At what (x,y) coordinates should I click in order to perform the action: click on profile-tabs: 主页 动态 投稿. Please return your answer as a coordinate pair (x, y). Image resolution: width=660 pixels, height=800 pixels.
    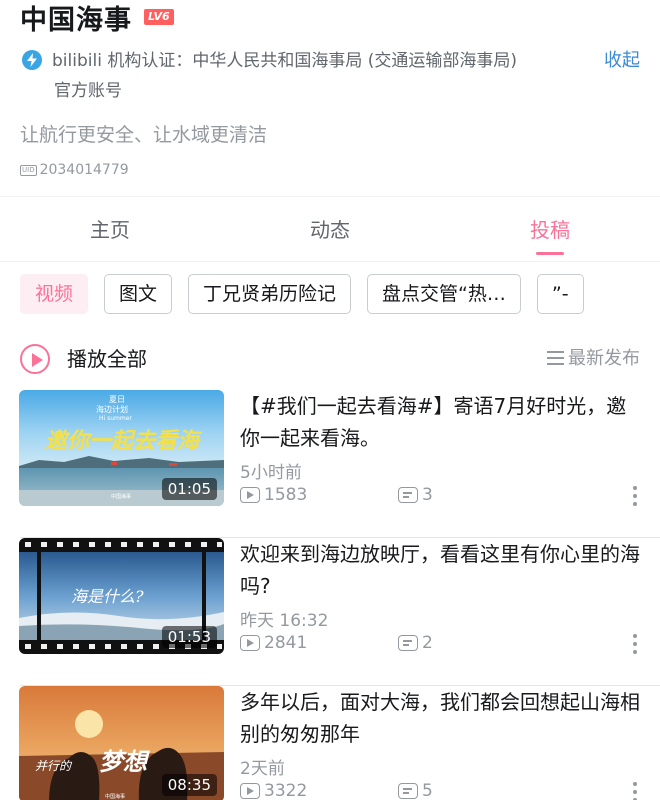
    Looking at the image, I should click on (330, 229).